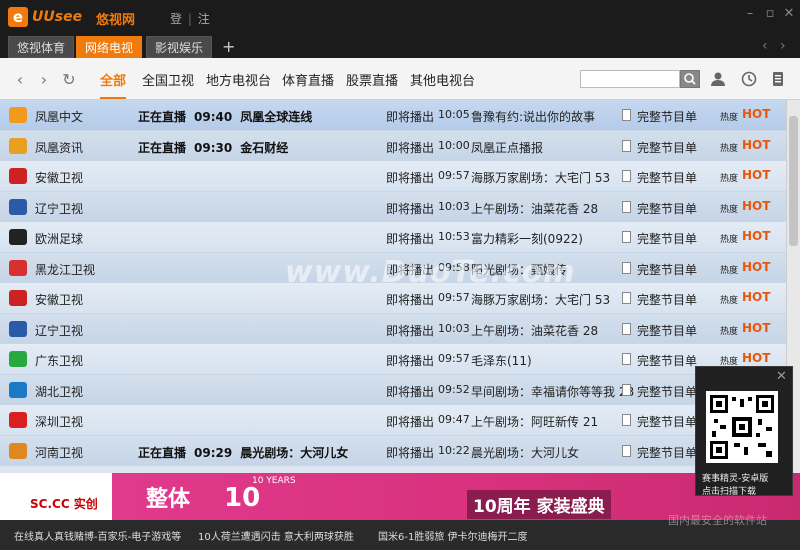 Image resolution: width=800 pixels, height=550 pixels. I want to click on user-icon, so click(718, 79).